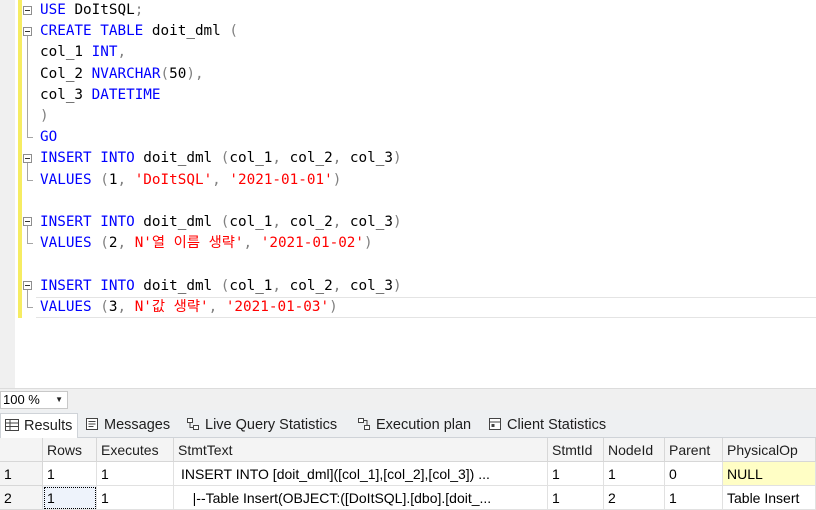 This screenshot has width=816, height=510. I want to click on code-line: VALUES (1, 'DoItSQL', '2021-01-01'), so click(190, 180).